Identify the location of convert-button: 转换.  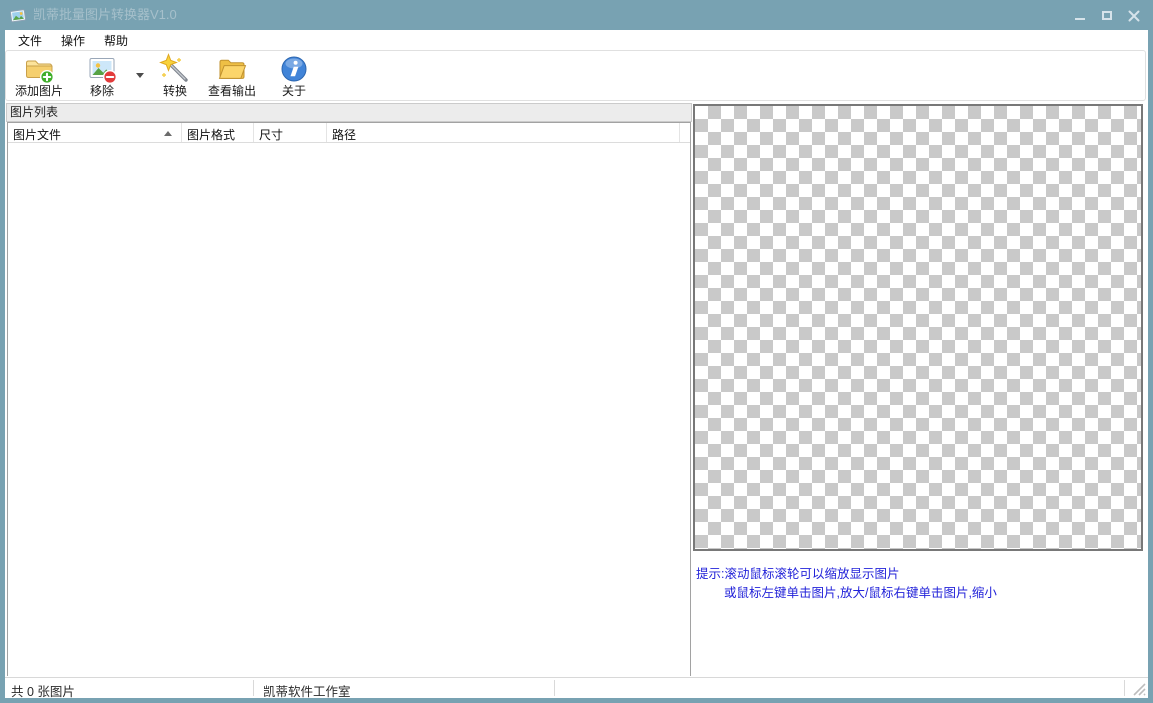
(175, 76).